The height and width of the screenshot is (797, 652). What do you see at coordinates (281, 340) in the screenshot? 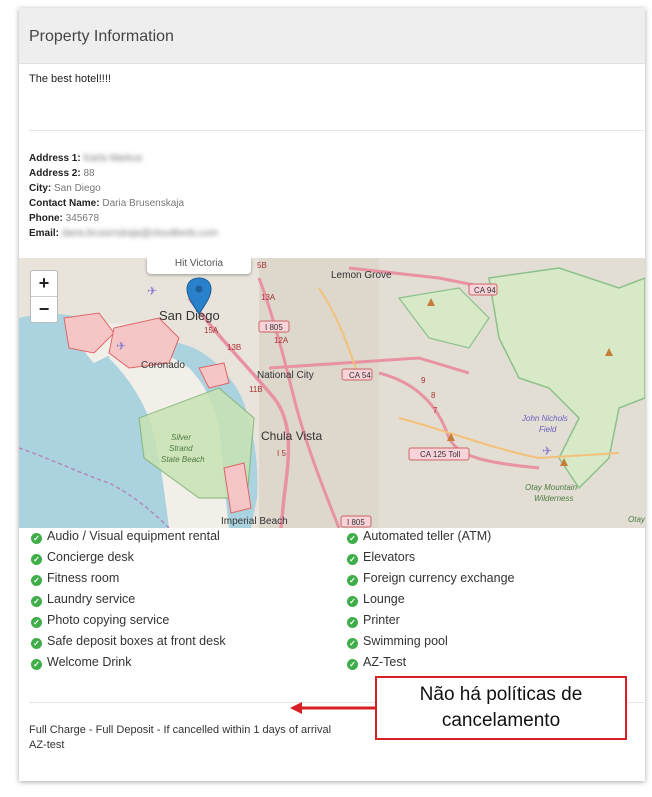
I see `map-label: 12A` at bounding box center [281, 340].